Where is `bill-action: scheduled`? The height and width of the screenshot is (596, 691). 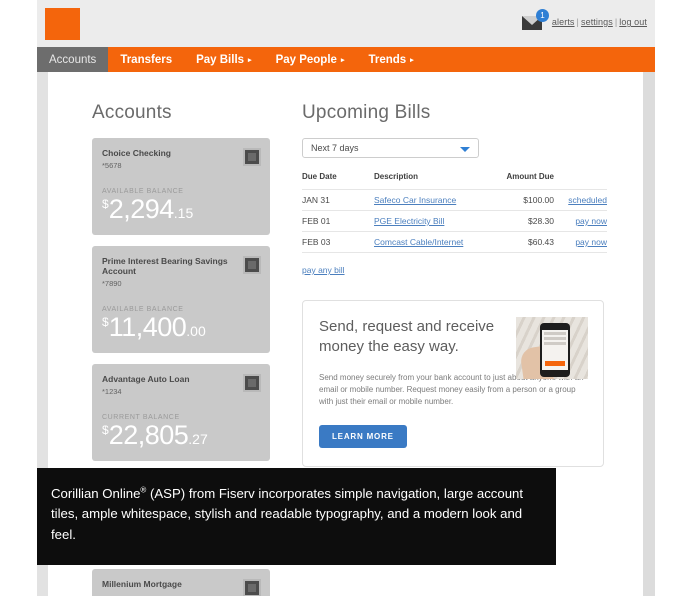 bill-action: scheduled is located at coordinates (580, 200).